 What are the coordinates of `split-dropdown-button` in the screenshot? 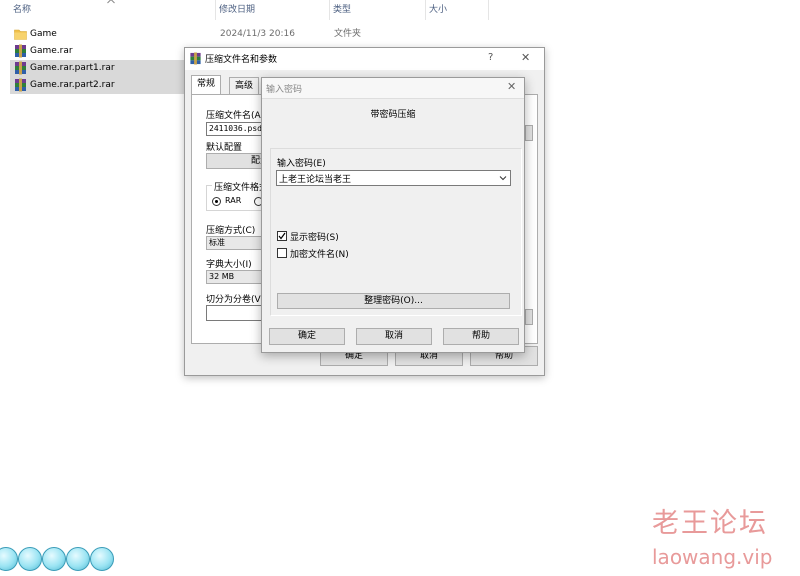 It's located at (529, 317).